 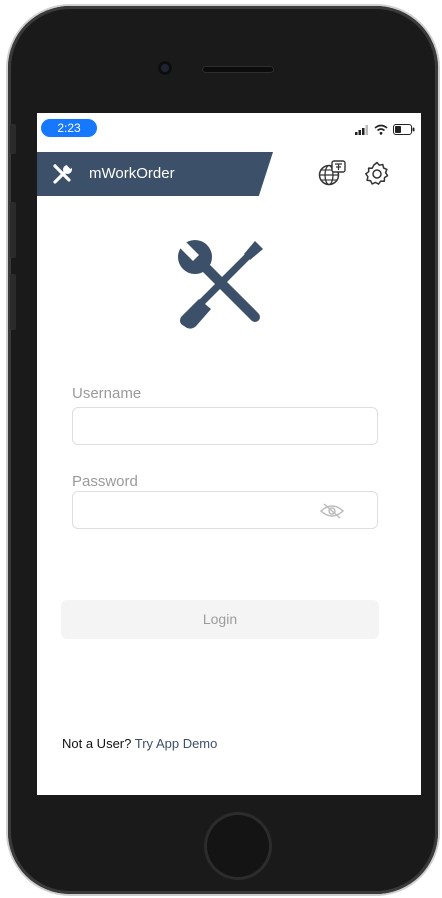 I want to click on brand-banner: mWorkOrder, so click(x=155, y=174).